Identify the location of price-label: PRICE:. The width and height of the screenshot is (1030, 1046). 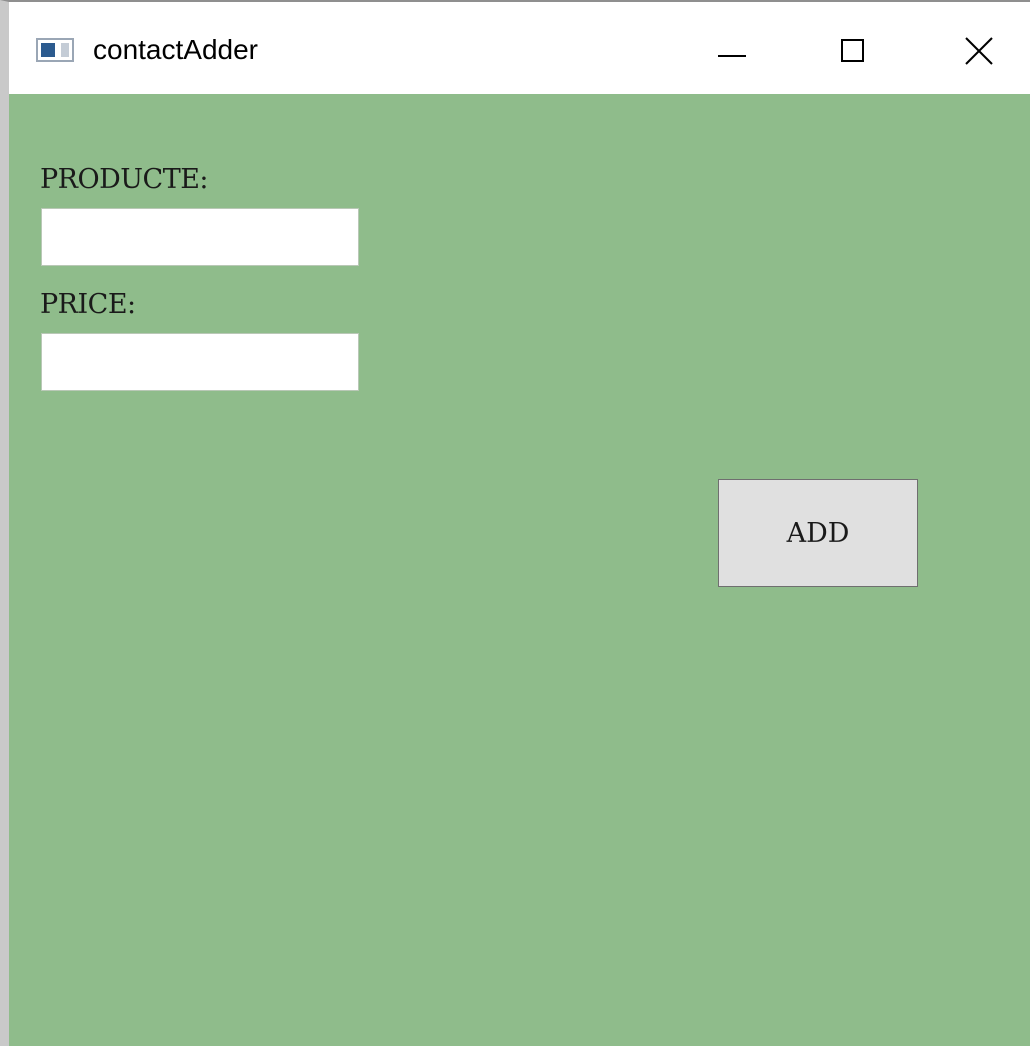
(88, 304).